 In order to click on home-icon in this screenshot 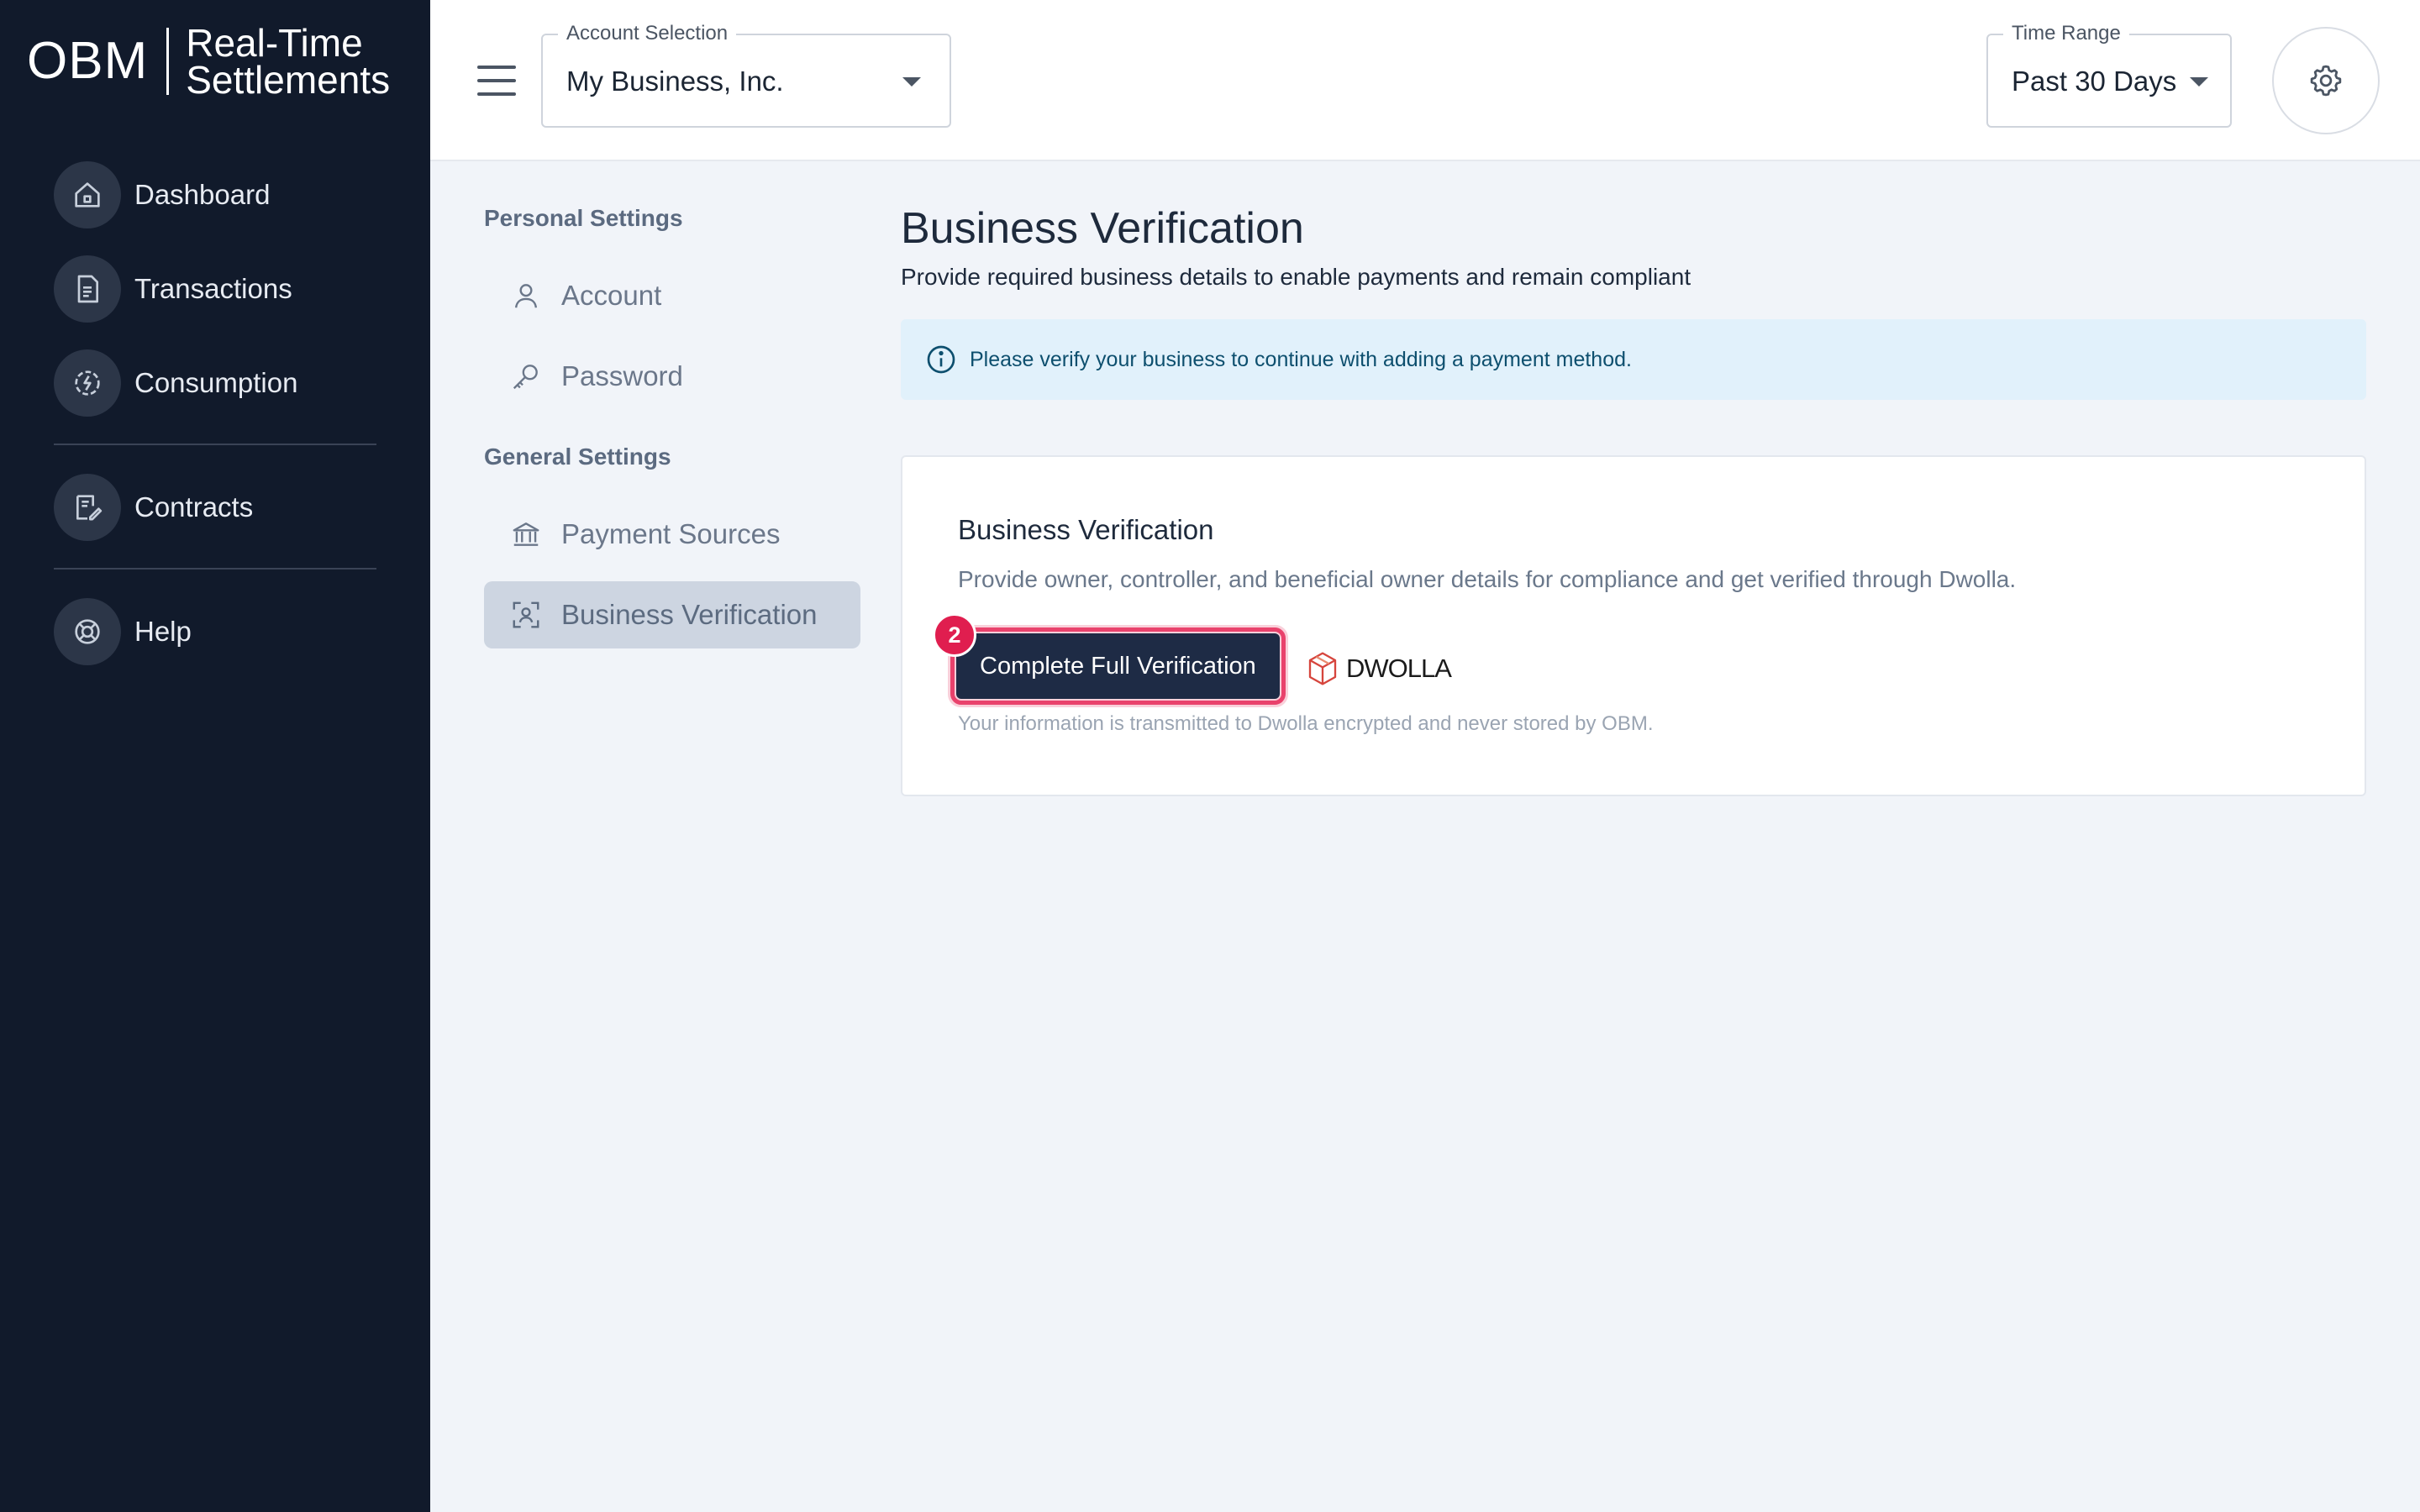, I will do `click(87, 194)`.